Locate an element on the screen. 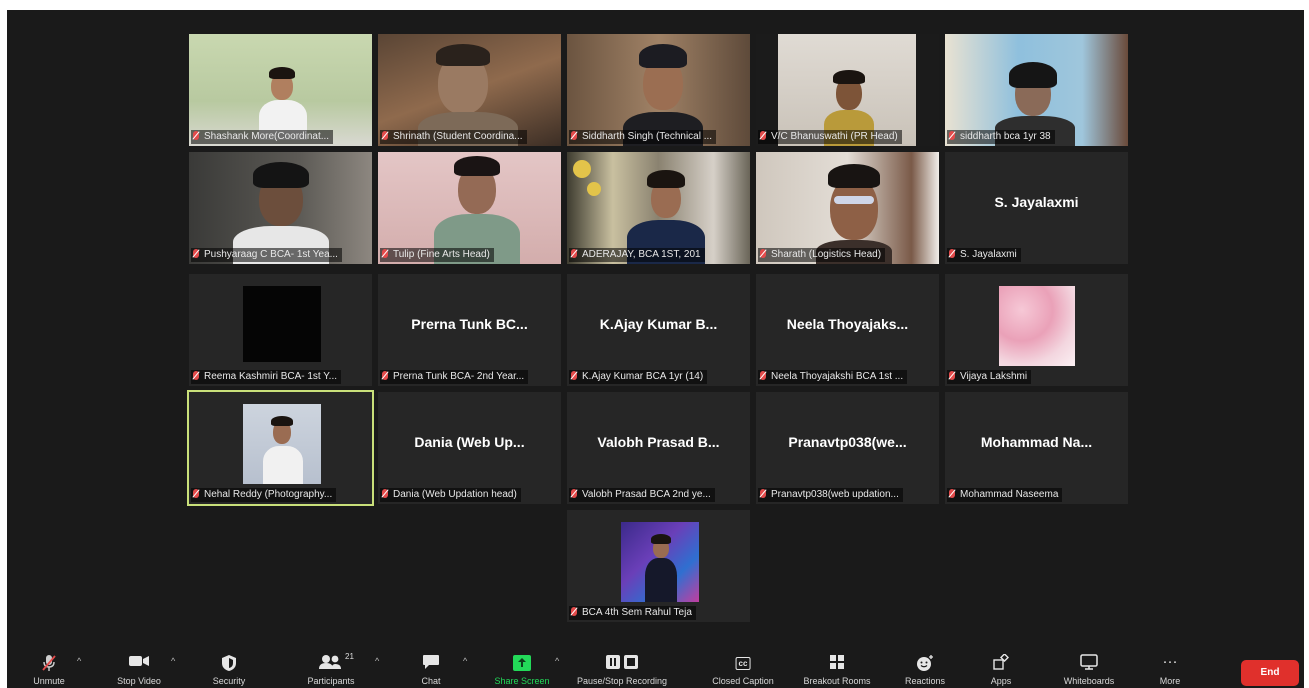 The height and width of the screenshot is (688, 1309). security-button: Security is located at coordinates (229, 668).